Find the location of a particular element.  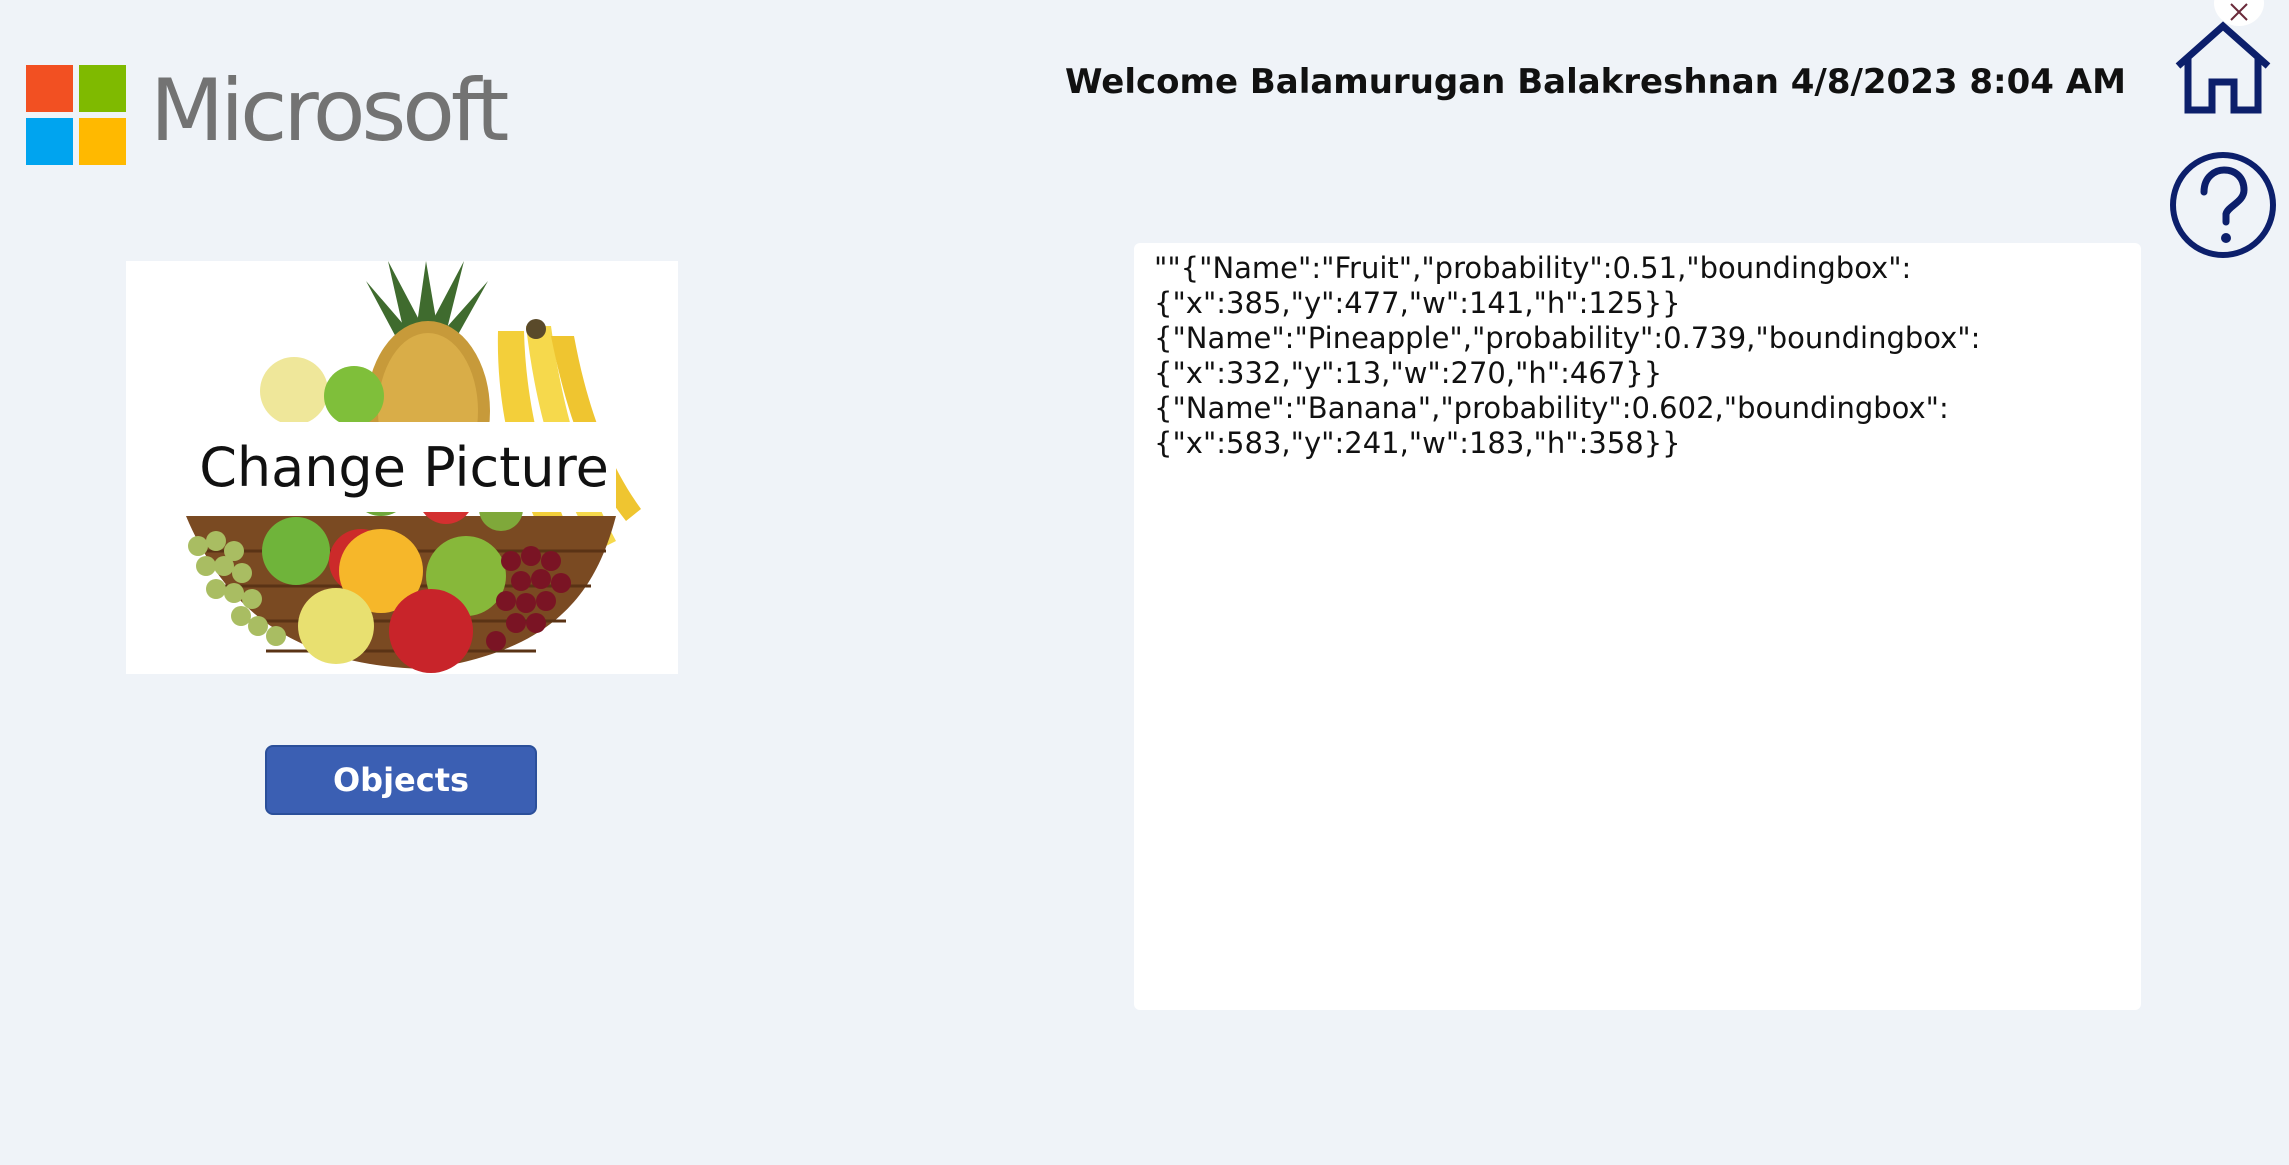

home-icon is located at coordinates (2223, 67).